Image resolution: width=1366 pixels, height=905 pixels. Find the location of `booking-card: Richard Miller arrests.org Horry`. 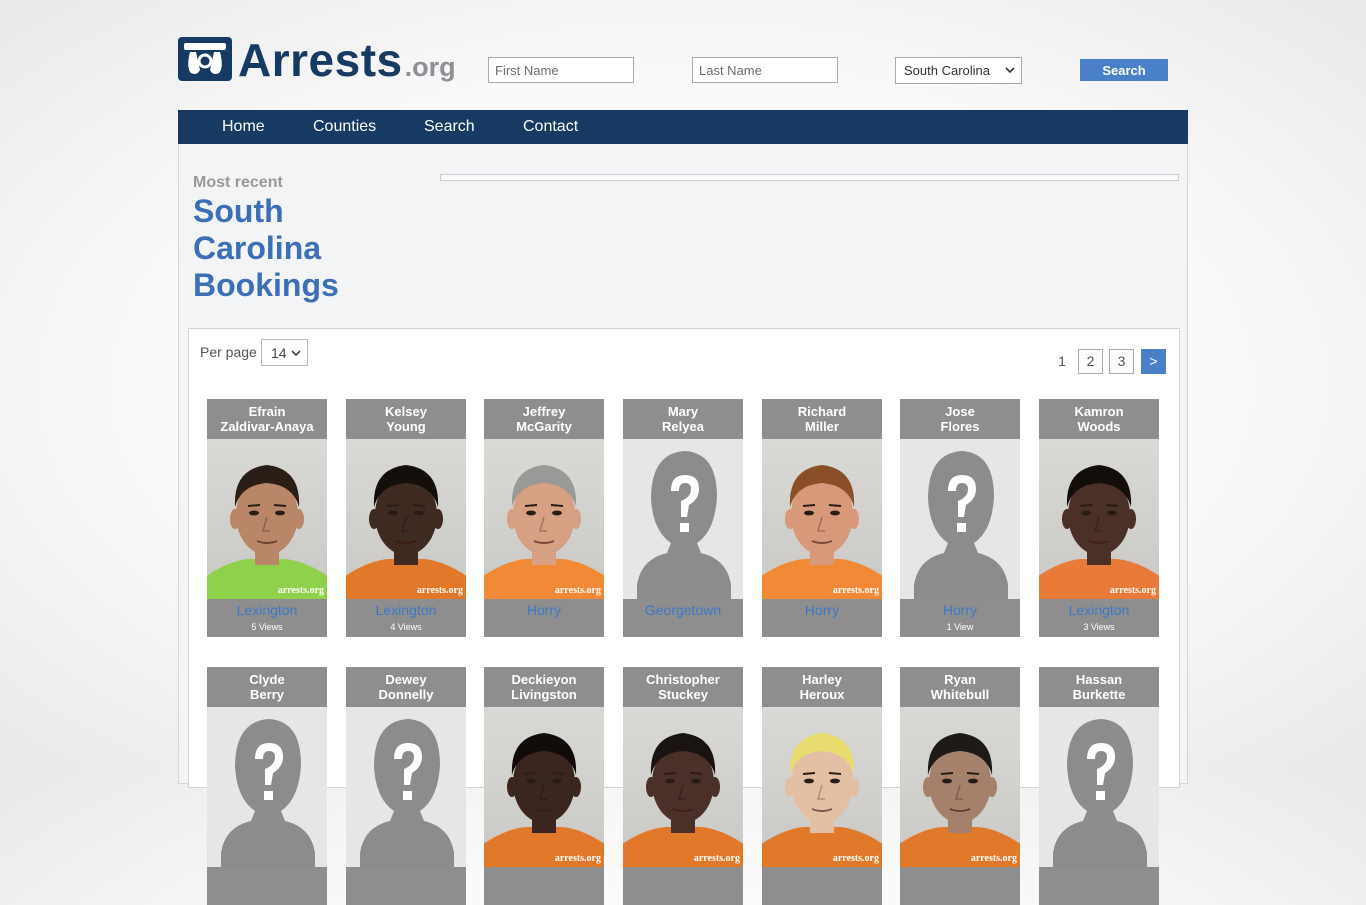

booking-card: Richard Miller arrests.org Horry is located at coordinates (822, 518).